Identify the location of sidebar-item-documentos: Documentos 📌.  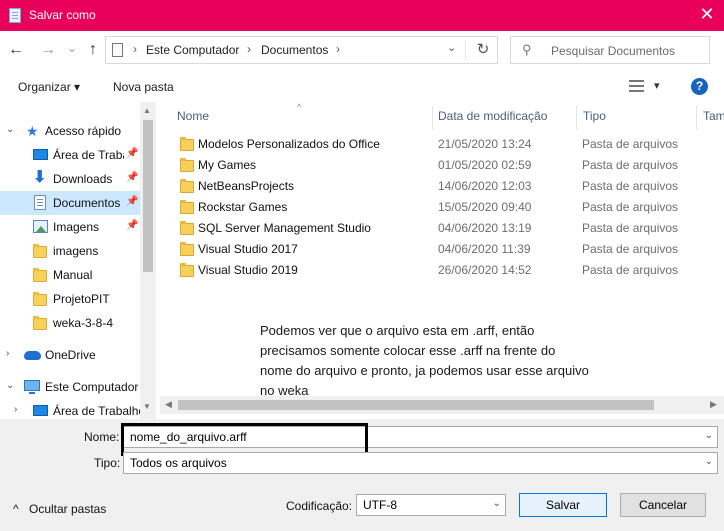
(70, 203).